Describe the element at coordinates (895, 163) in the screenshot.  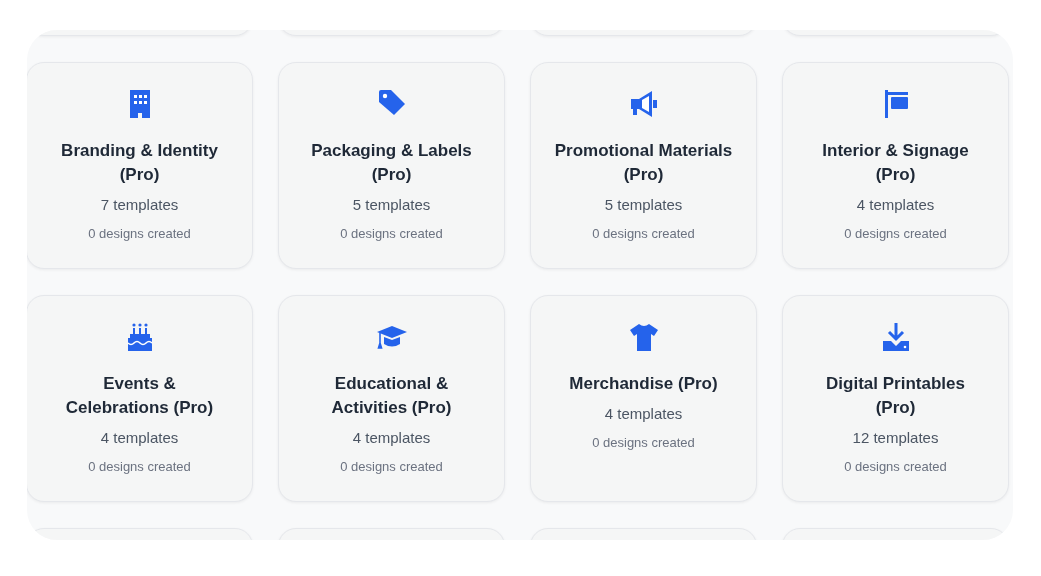
I see `category-title: Interior & Signage (Pro)` at that location.